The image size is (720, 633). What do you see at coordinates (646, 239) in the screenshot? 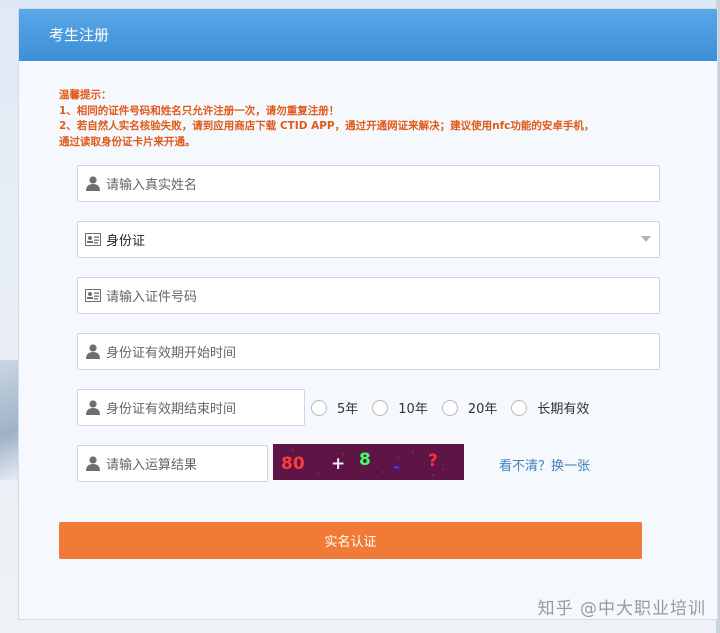
I see `chevron-down-icon` at bounding box center [646, 239].